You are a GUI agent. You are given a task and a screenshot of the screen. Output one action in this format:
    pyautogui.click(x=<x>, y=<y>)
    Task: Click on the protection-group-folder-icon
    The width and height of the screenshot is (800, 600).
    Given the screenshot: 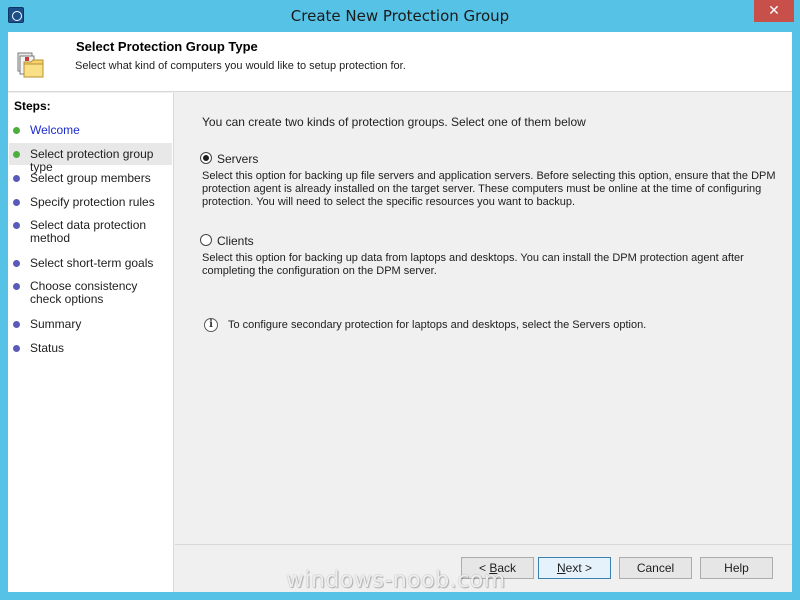 What is the action you would take?
    pyautogui.click(x=30, y=65)
    